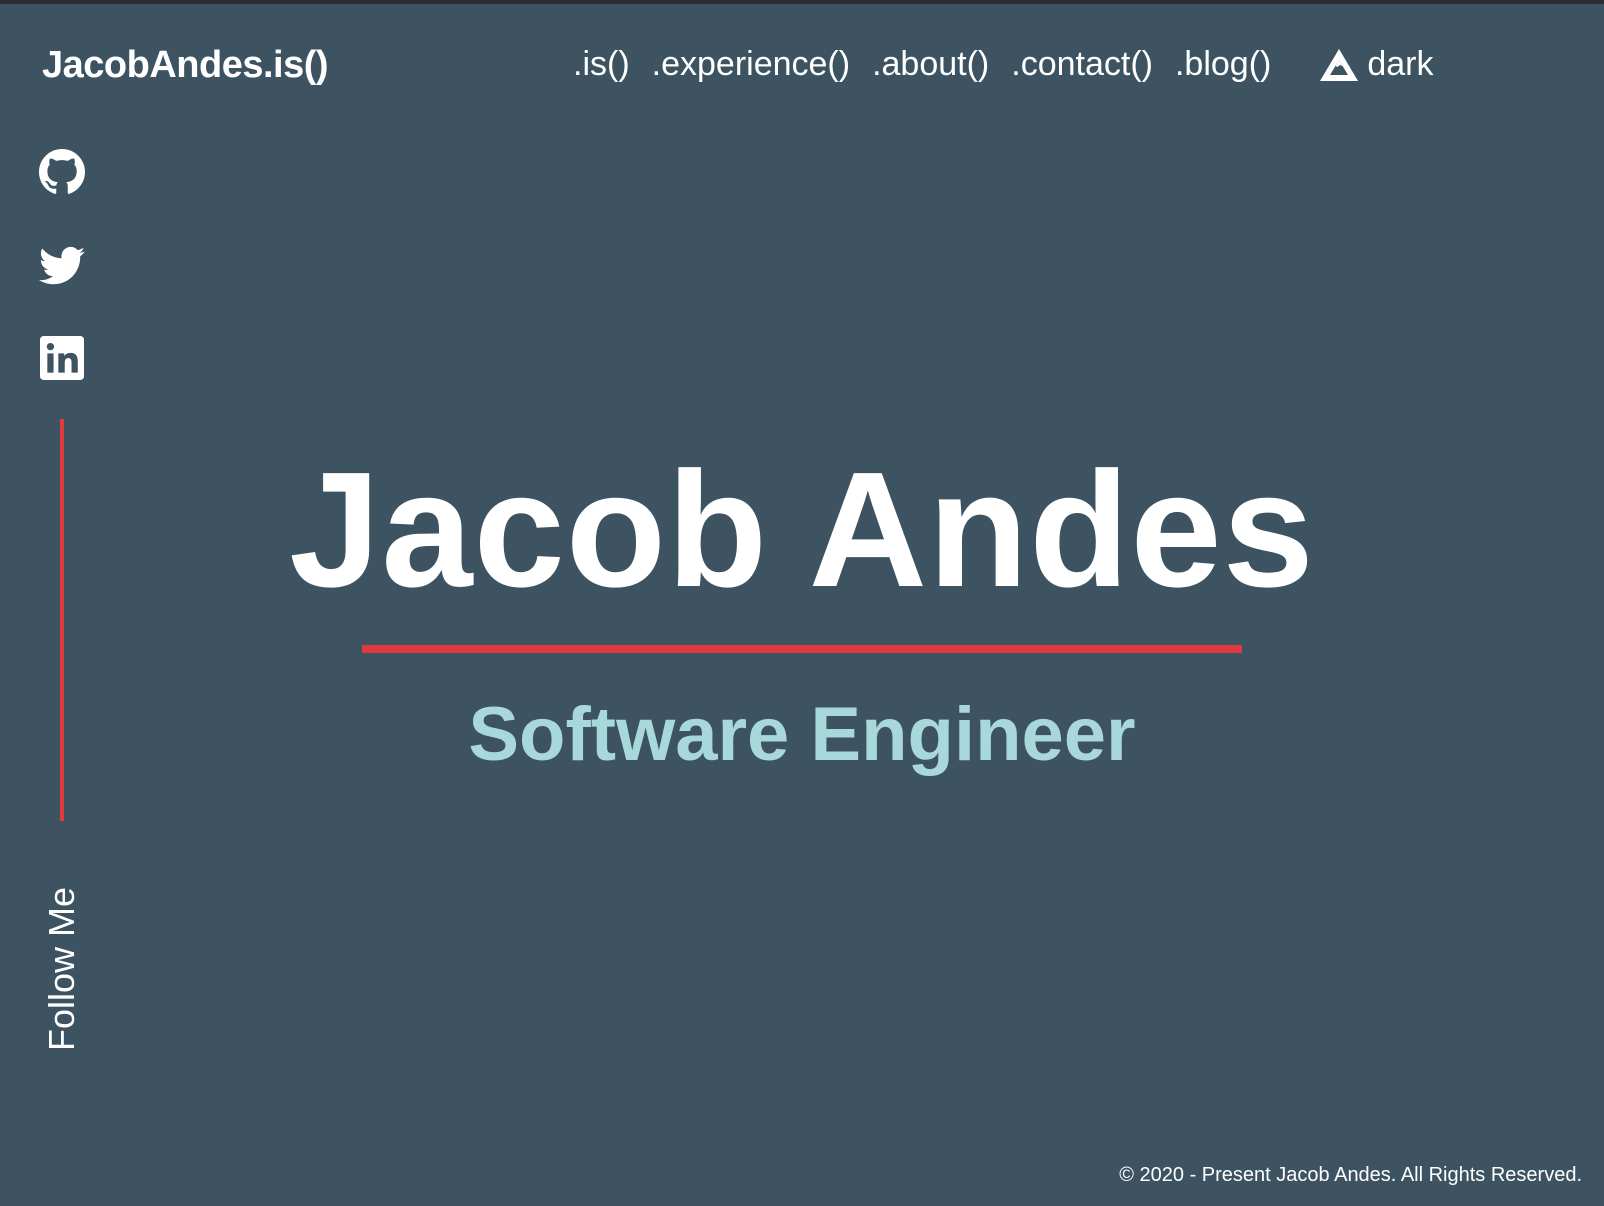  I want to click on linkedin-icon, so click(62, 358).